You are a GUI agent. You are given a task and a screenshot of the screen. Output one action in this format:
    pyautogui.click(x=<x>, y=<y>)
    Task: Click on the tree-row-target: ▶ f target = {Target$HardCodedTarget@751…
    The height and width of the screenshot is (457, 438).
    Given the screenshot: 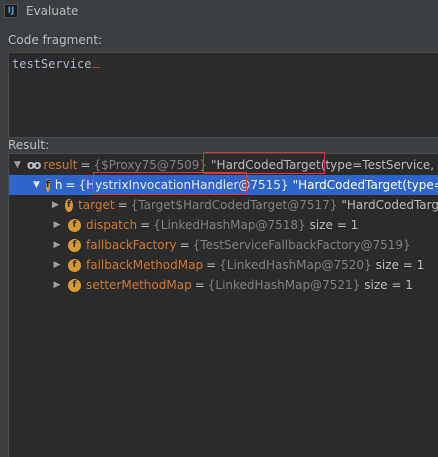 What is the action you would take?
    pyautogui.click(x=223, y=205)
    